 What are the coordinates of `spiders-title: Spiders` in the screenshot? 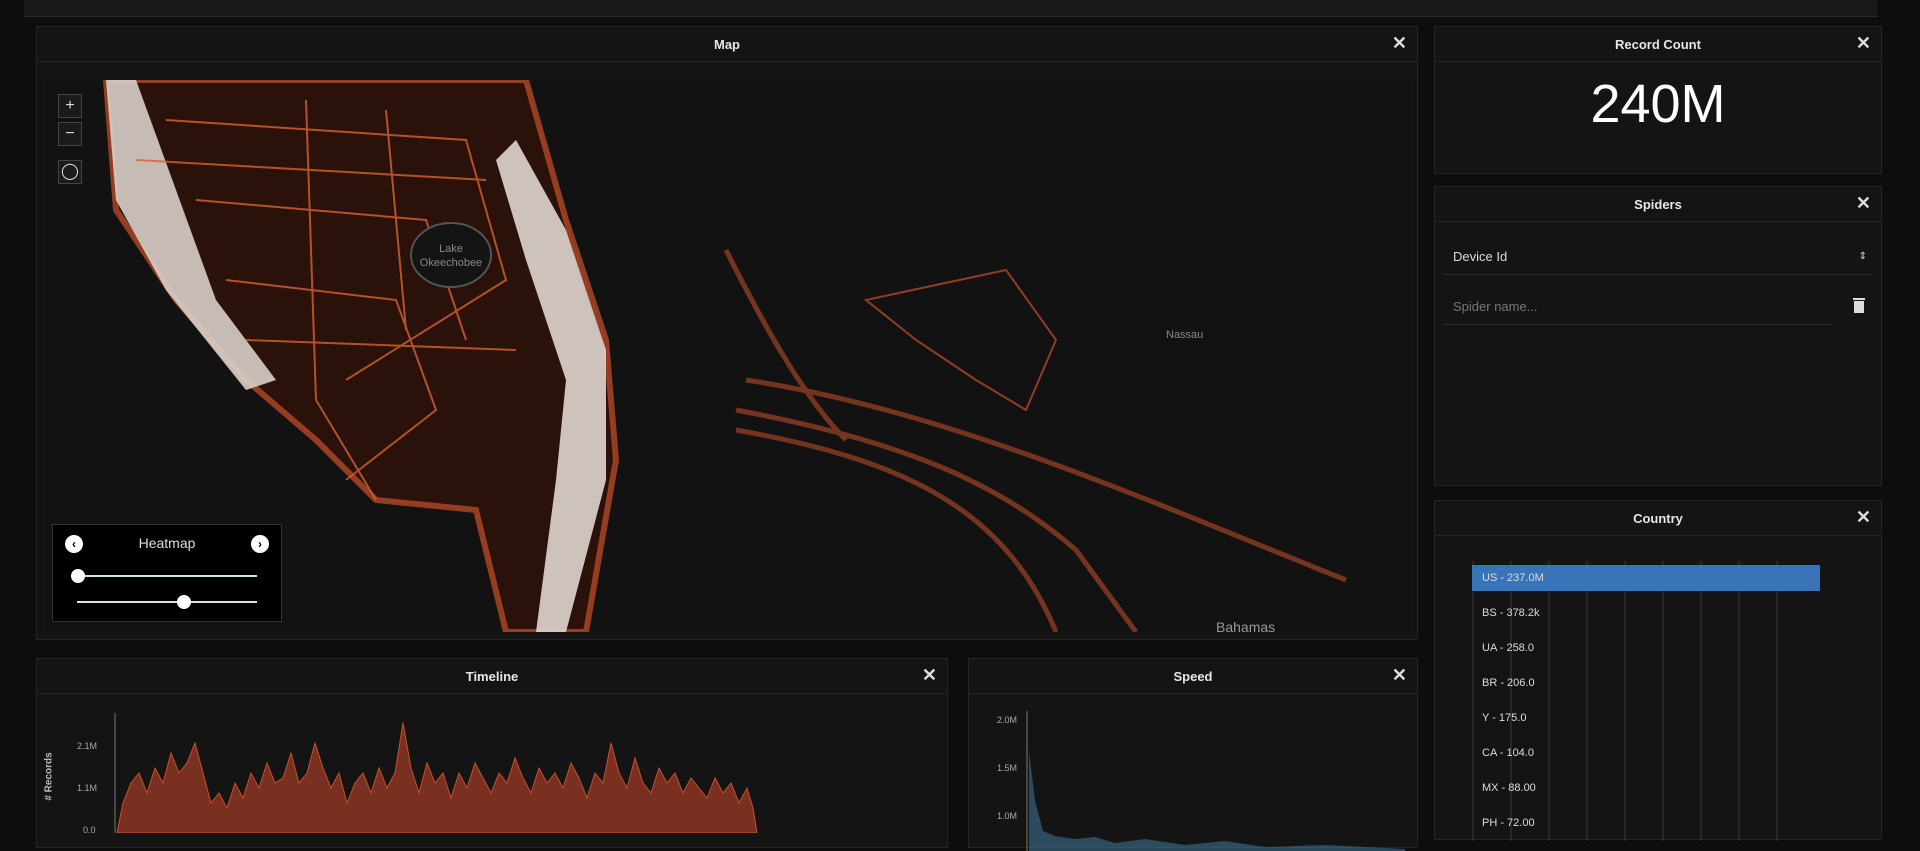 It's located at (1658, 204).